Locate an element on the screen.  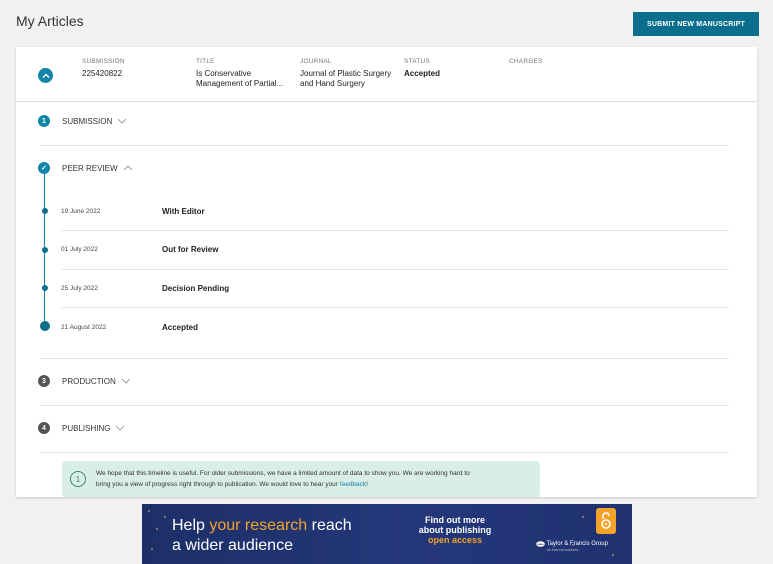
timeline-status: Accepted is located at coordinates (180, 327).